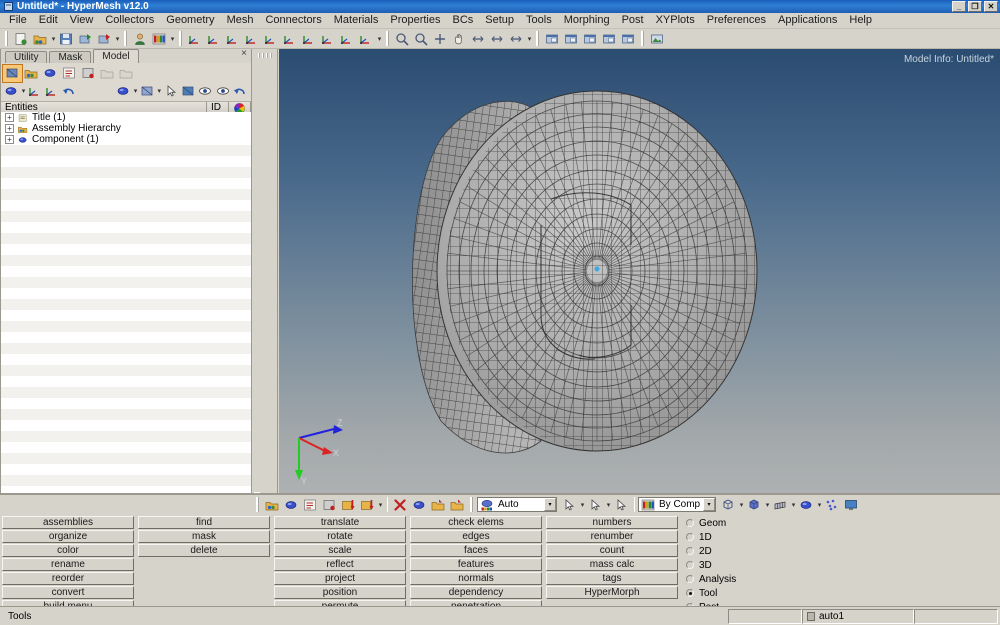  What do you see at coordinates (240, 20) in the screenshot?
I see `menu-item-mesh: Mesh` at bounding box center [240, 20].